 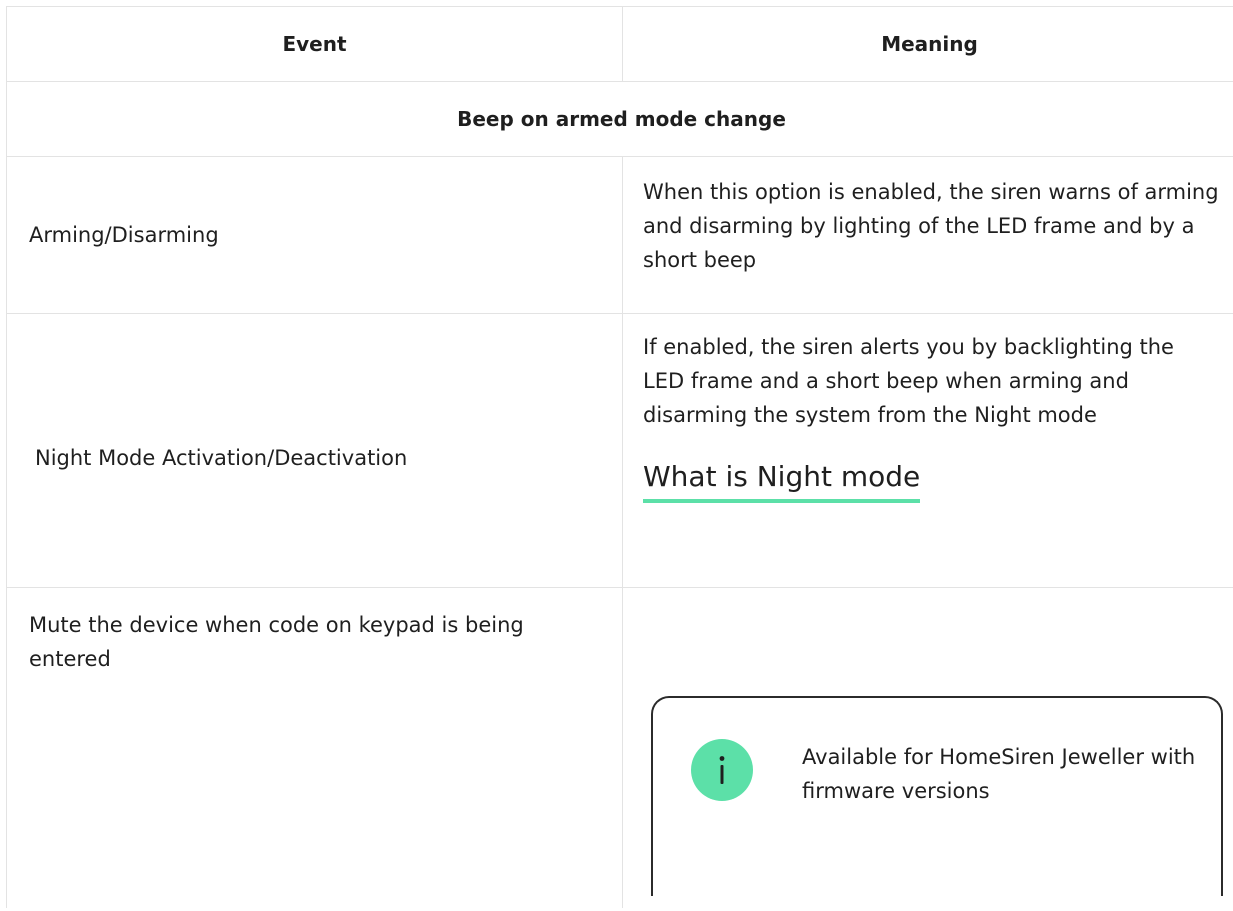 What do you see at coordinates (782, 481) in the screenshot?
I see `night-mode-link: What is Night mode` at bounding box center [782, 481].